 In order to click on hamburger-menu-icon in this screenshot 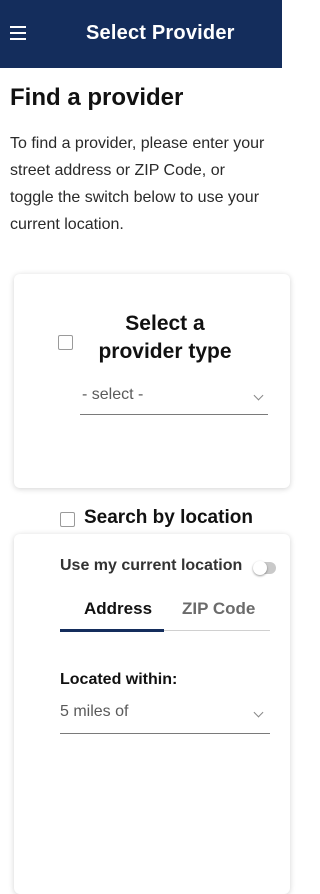, I will do `click(18, 33)`.